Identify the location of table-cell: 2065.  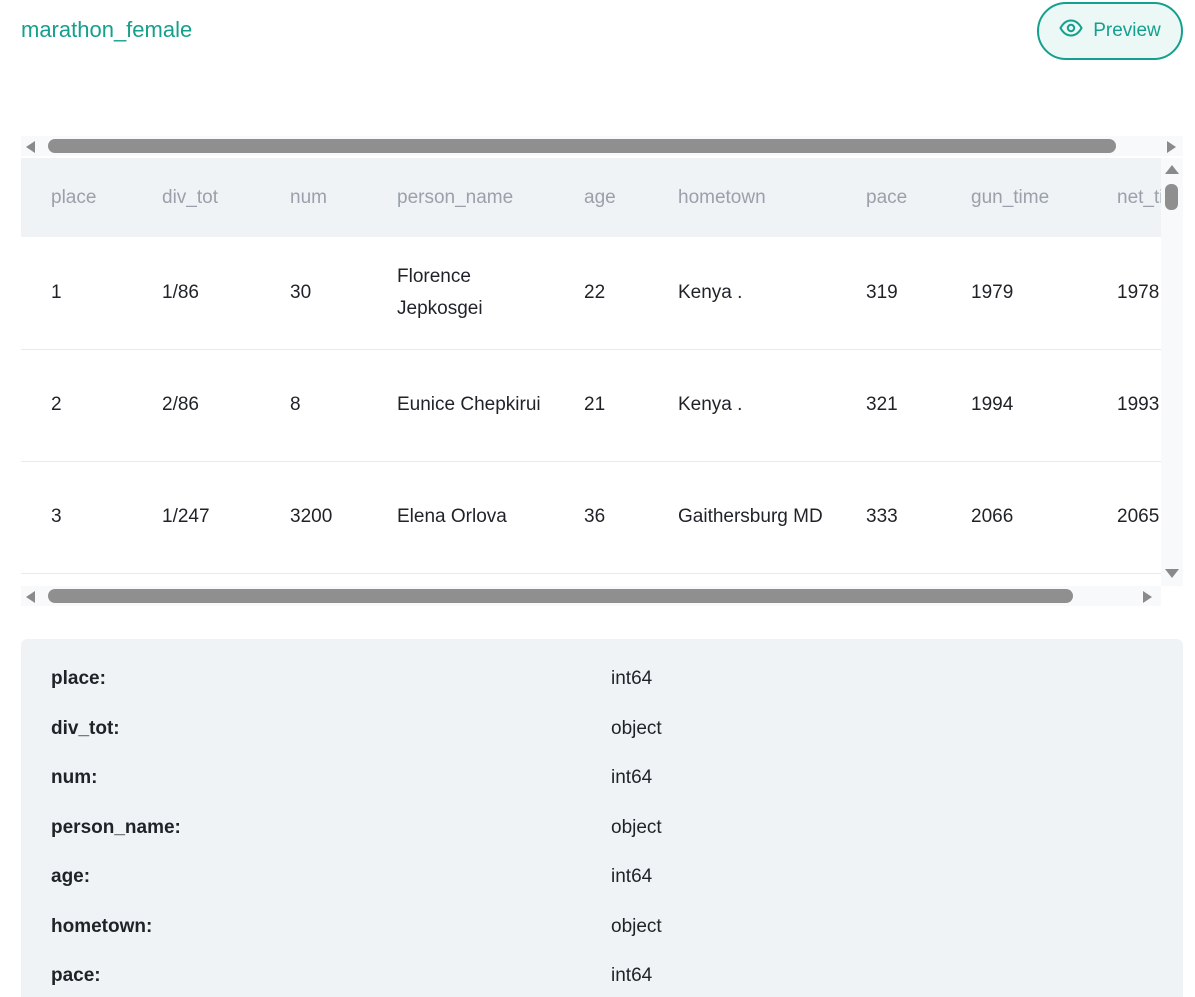
(1138, 516).